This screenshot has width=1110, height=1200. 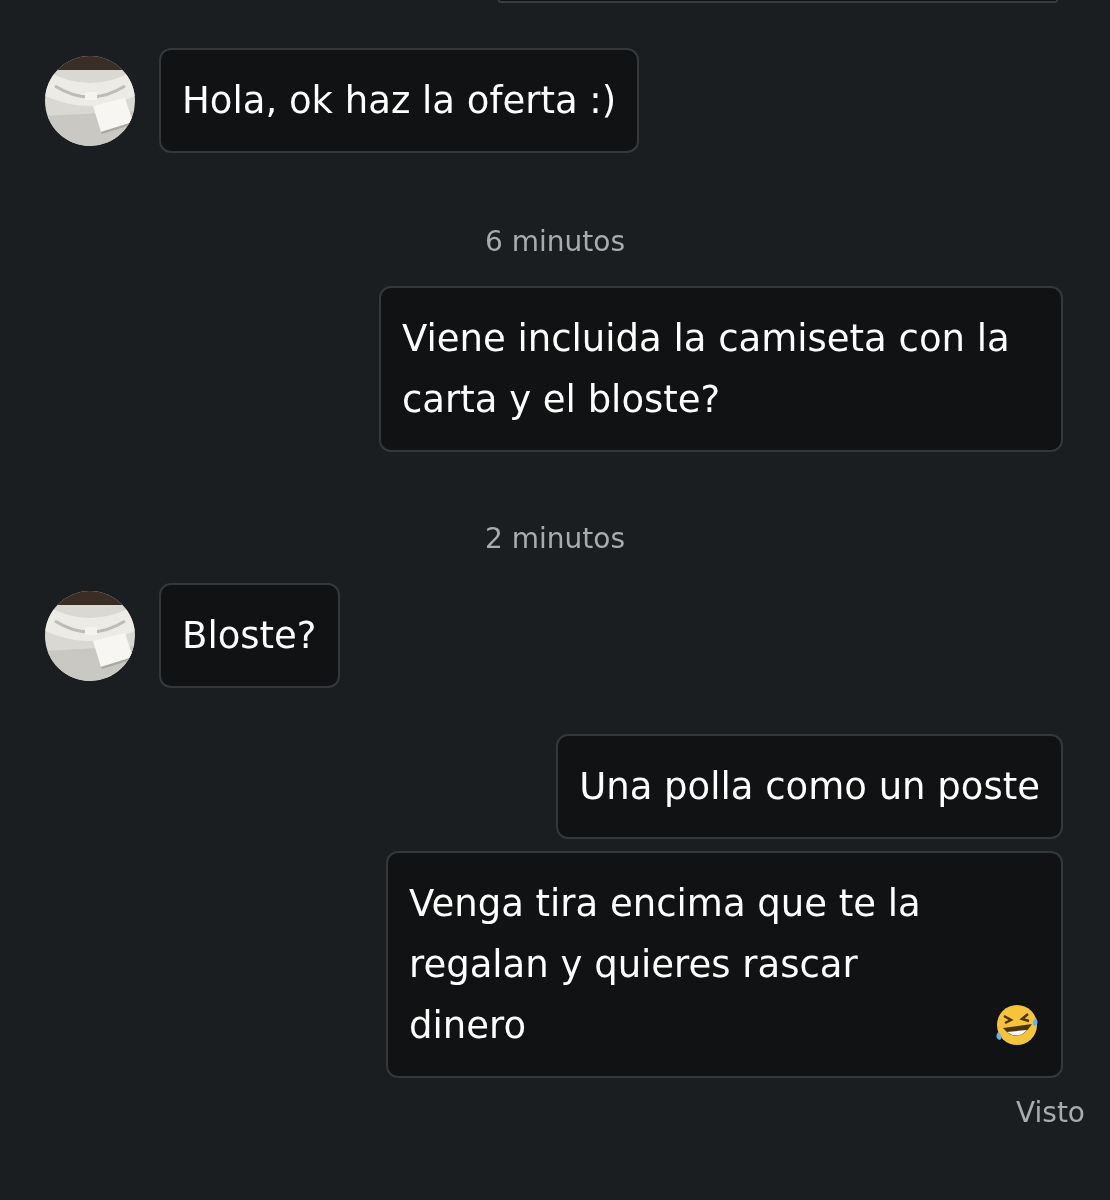 What do you see at coordinates (555, 241) in the screenshot?
I see `timestamp: 6 minutos` at bounding box center [555, 241].